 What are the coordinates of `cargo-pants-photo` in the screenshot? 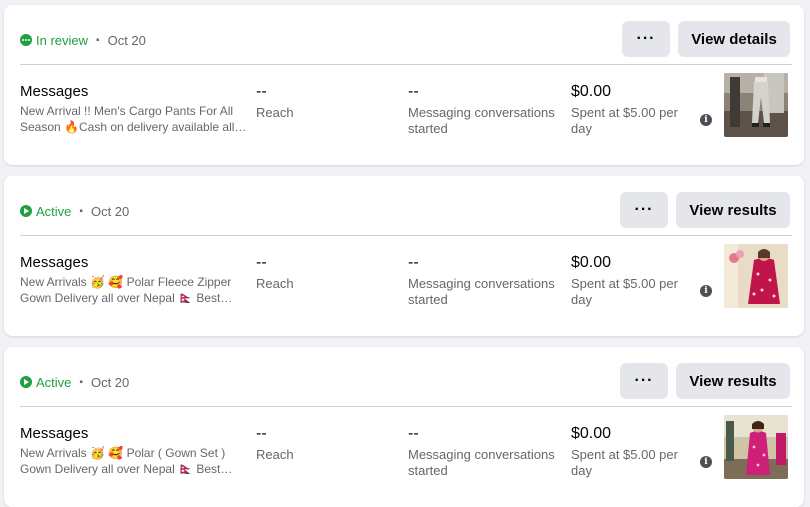 It's located at (756, 105).